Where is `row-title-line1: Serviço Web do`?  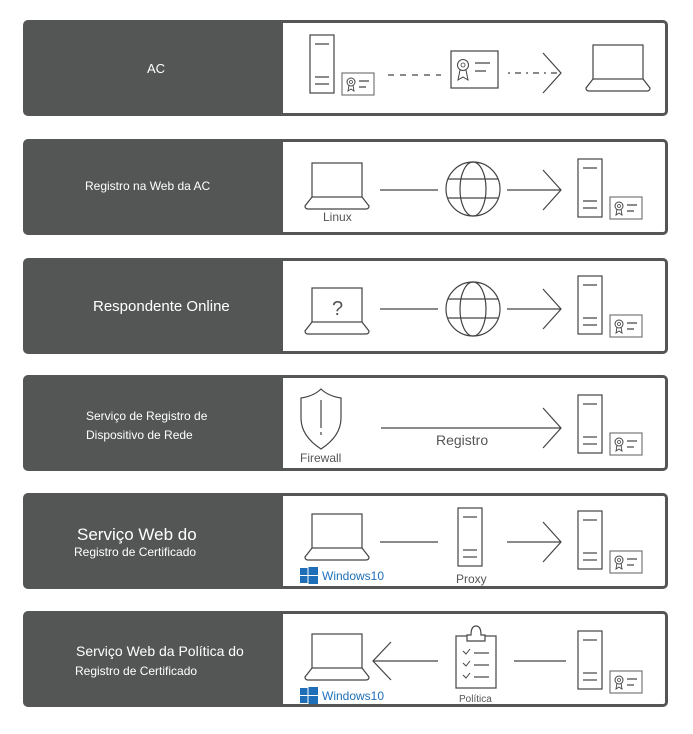
row-title-line1: Serviço Web do is located at coordinates (137, 534).